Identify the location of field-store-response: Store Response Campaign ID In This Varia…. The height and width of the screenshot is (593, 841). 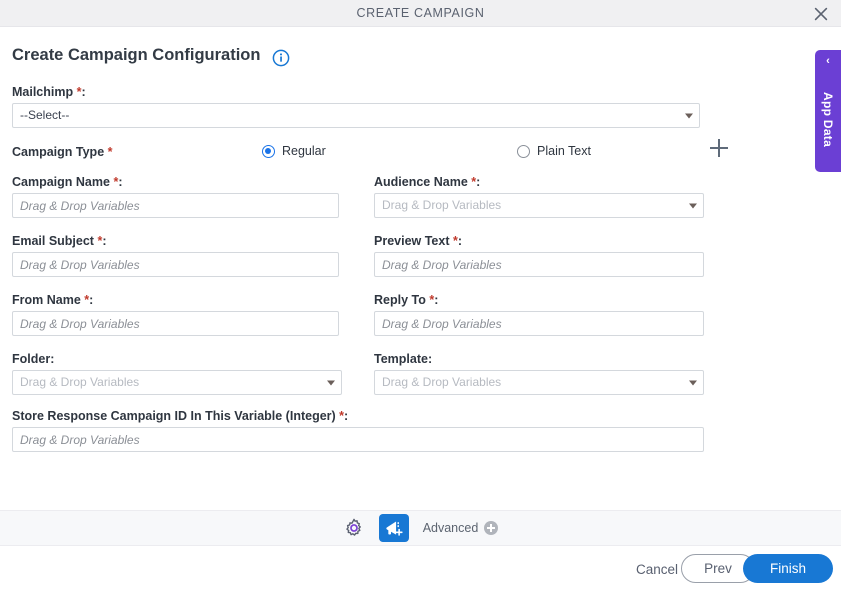
(358, 430).